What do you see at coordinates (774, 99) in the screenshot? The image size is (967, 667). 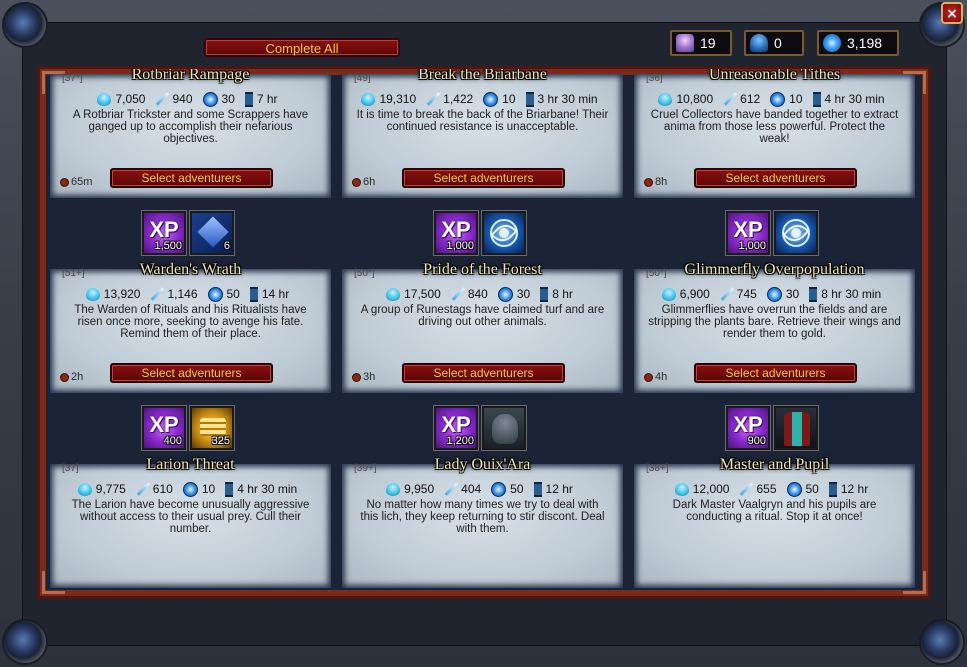 I see `mission-stats: 10,800 612 10 4 hr 30 min` at bounding box center [774, 99].